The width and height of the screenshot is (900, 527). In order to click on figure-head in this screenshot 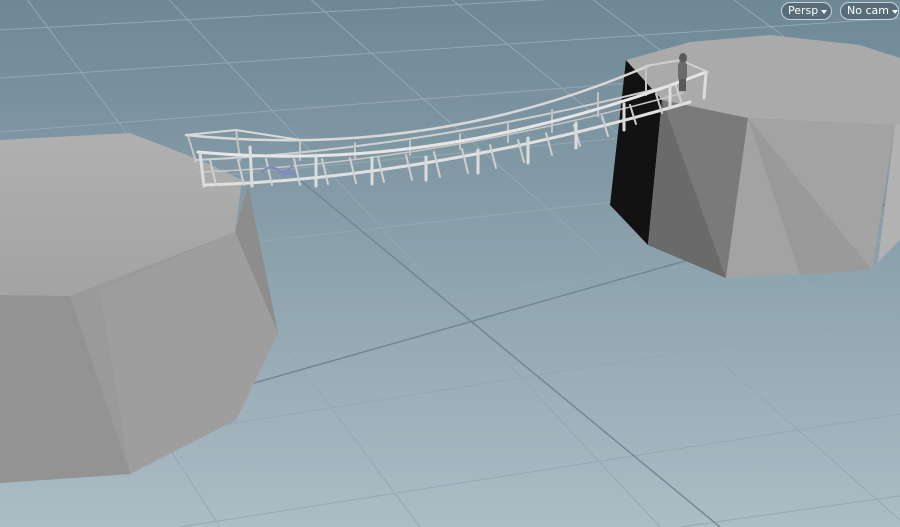, I will do `click(683, 58)`.